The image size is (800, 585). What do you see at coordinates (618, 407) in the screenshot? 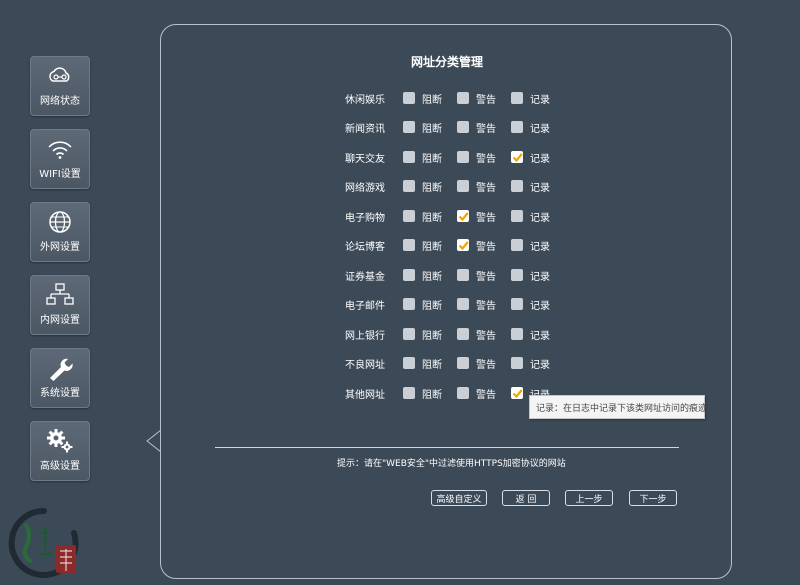
I see `log-tooltip: 记录：在日志中记录下该类网址访问的痕迹` at bounding box center [618, 407].